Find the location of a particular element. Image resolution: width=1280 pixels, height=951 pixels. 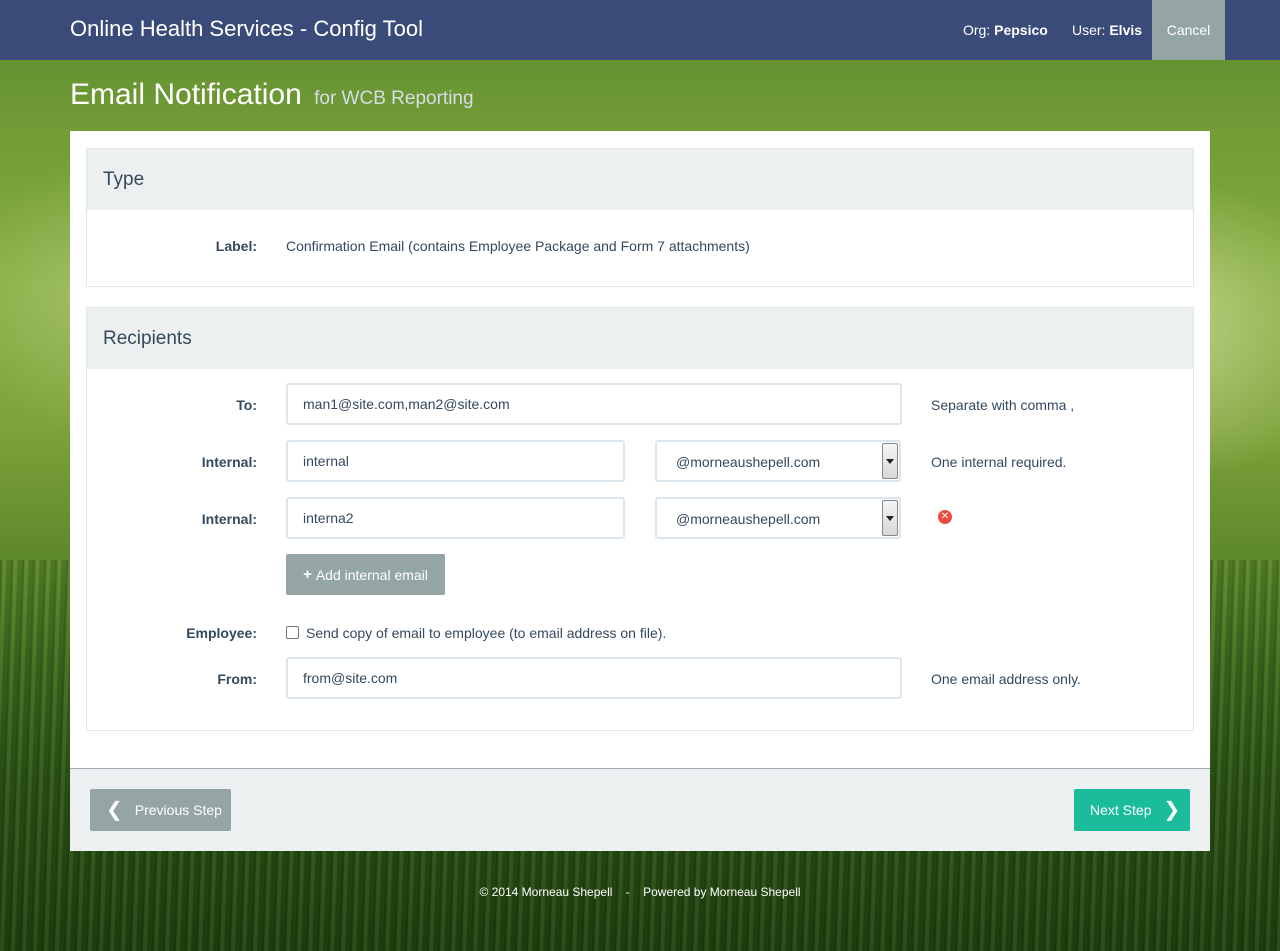

internal-domain-select-1: @morneaushepell.com is located at coordinates (778, 461).